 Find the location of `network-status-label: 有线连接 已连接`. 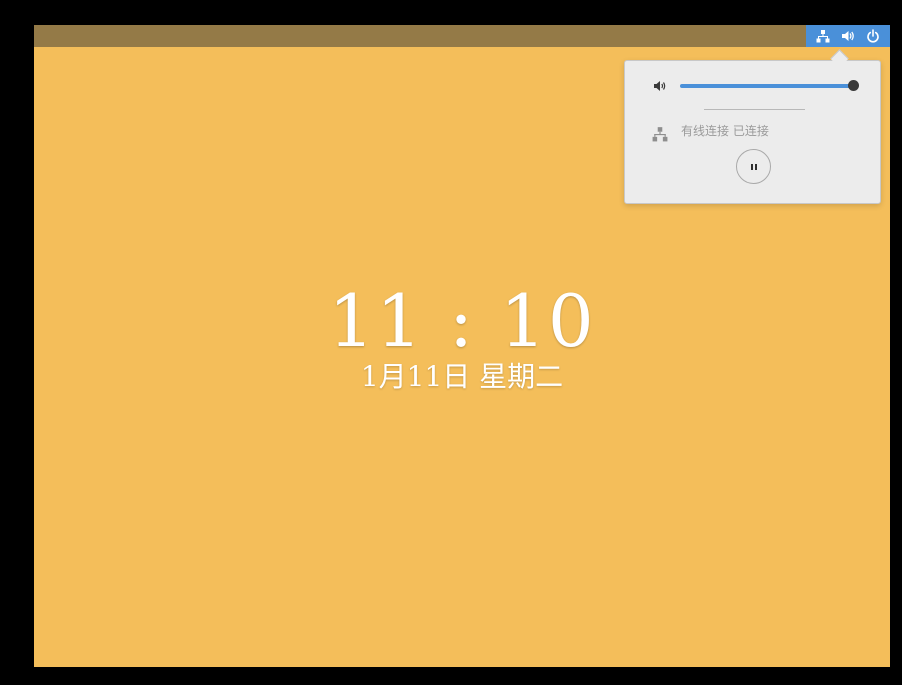

network-status-label: 有线连接 已连接 is located at coordinates (725, 131).